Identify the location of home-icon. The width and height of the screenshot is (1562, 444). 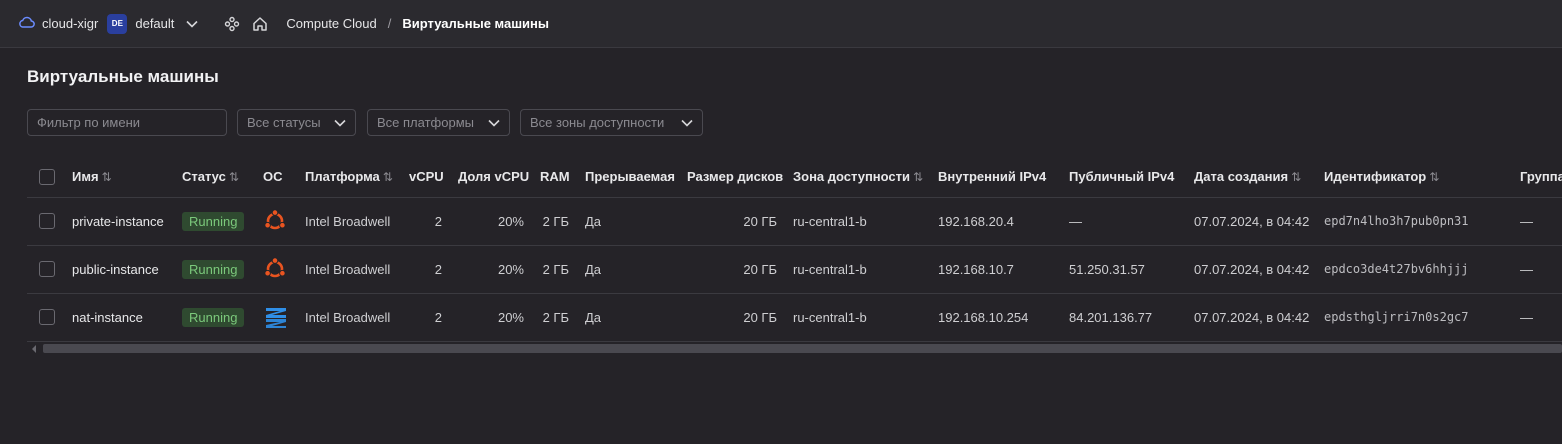
(260, 24).